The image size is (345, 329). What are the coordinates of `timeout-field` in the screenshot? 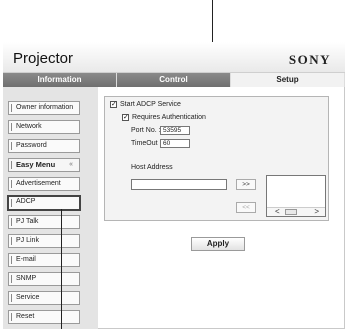 It's located at (175, 143).